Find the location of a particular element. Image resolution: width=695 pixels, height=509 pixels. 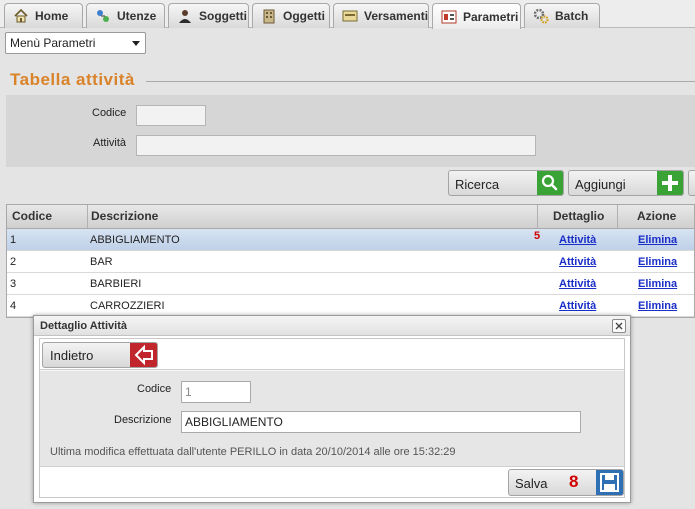

cell-codice: 2 is located at coordinates (13, 262).